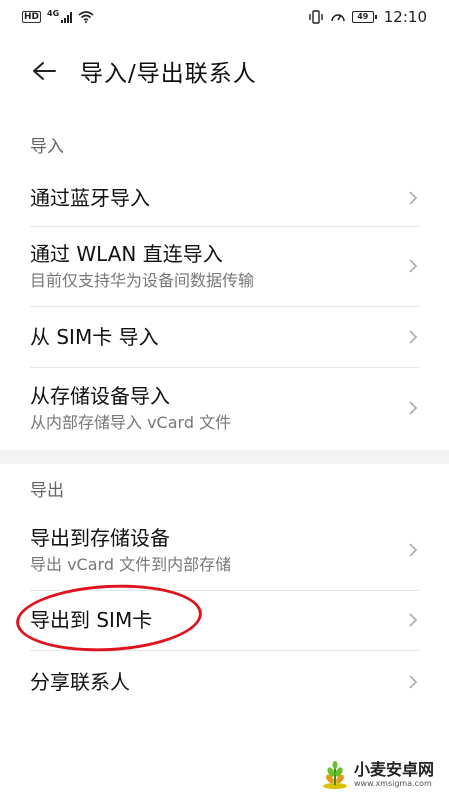 The height and width of the screenshot is (804, 449). Describe the element at coordinates (405, 17) in the screenshot. I see `clock: 12:10` at that location.